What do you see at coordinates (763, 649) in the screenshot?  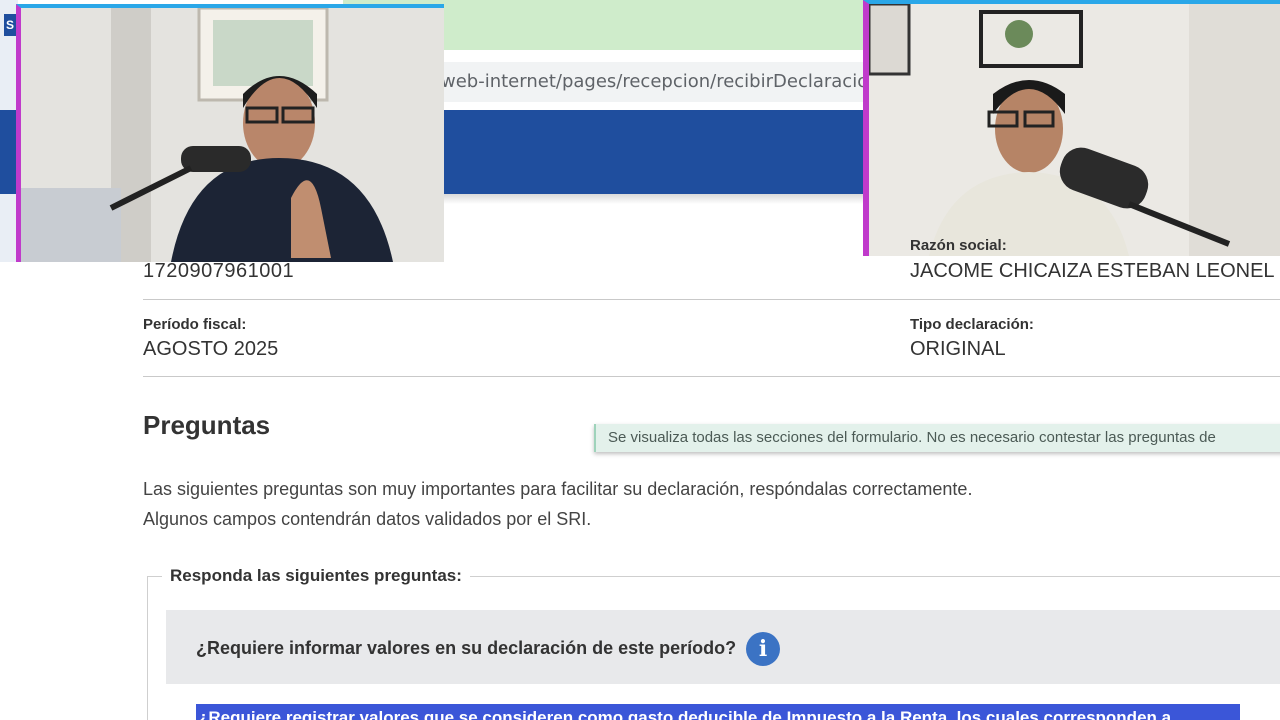 I see `info-icon: i` at bounding box center [763, 649].